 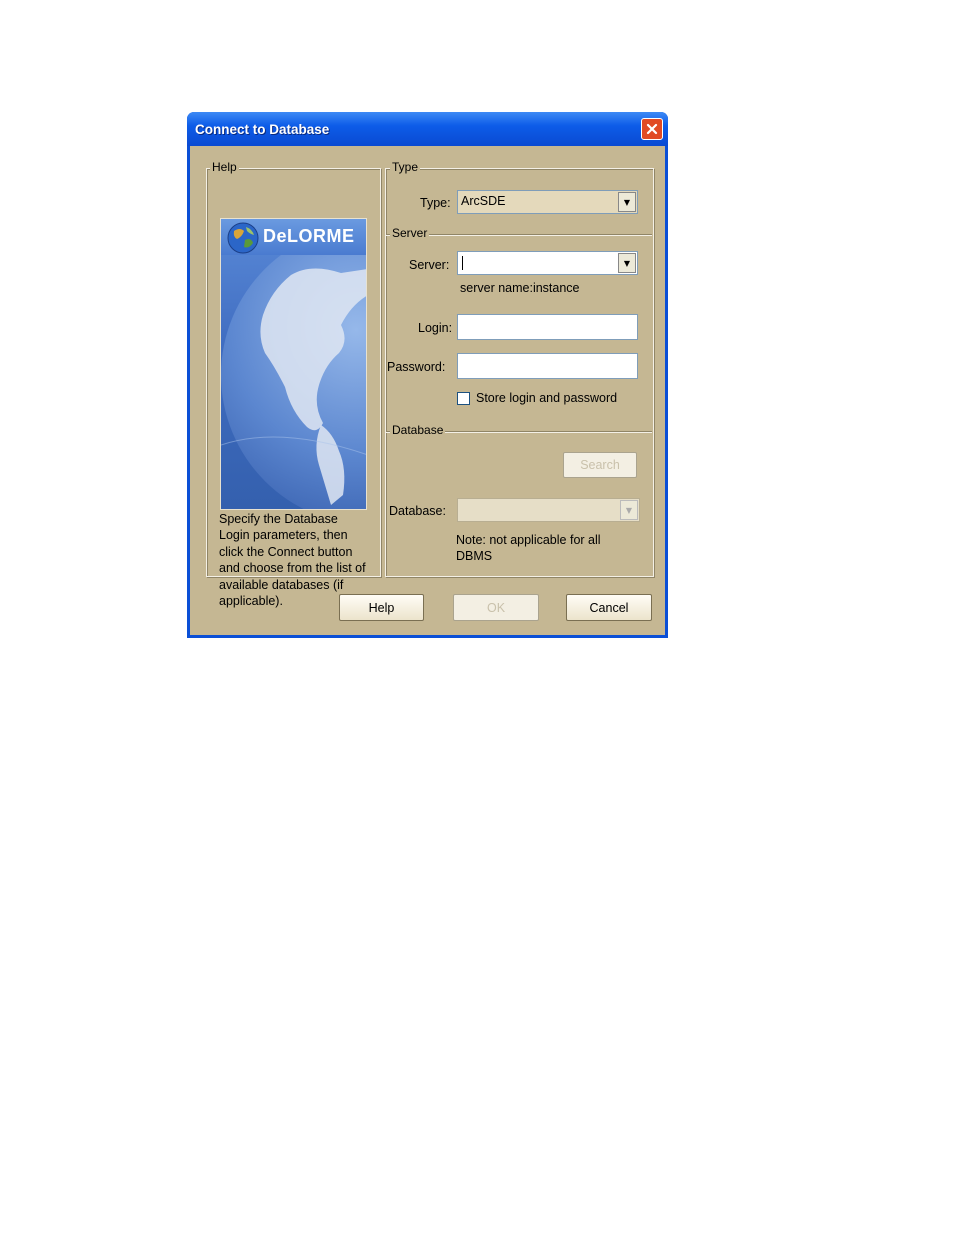 I want to click on database-select: ▼, so click(x=548, y=510).